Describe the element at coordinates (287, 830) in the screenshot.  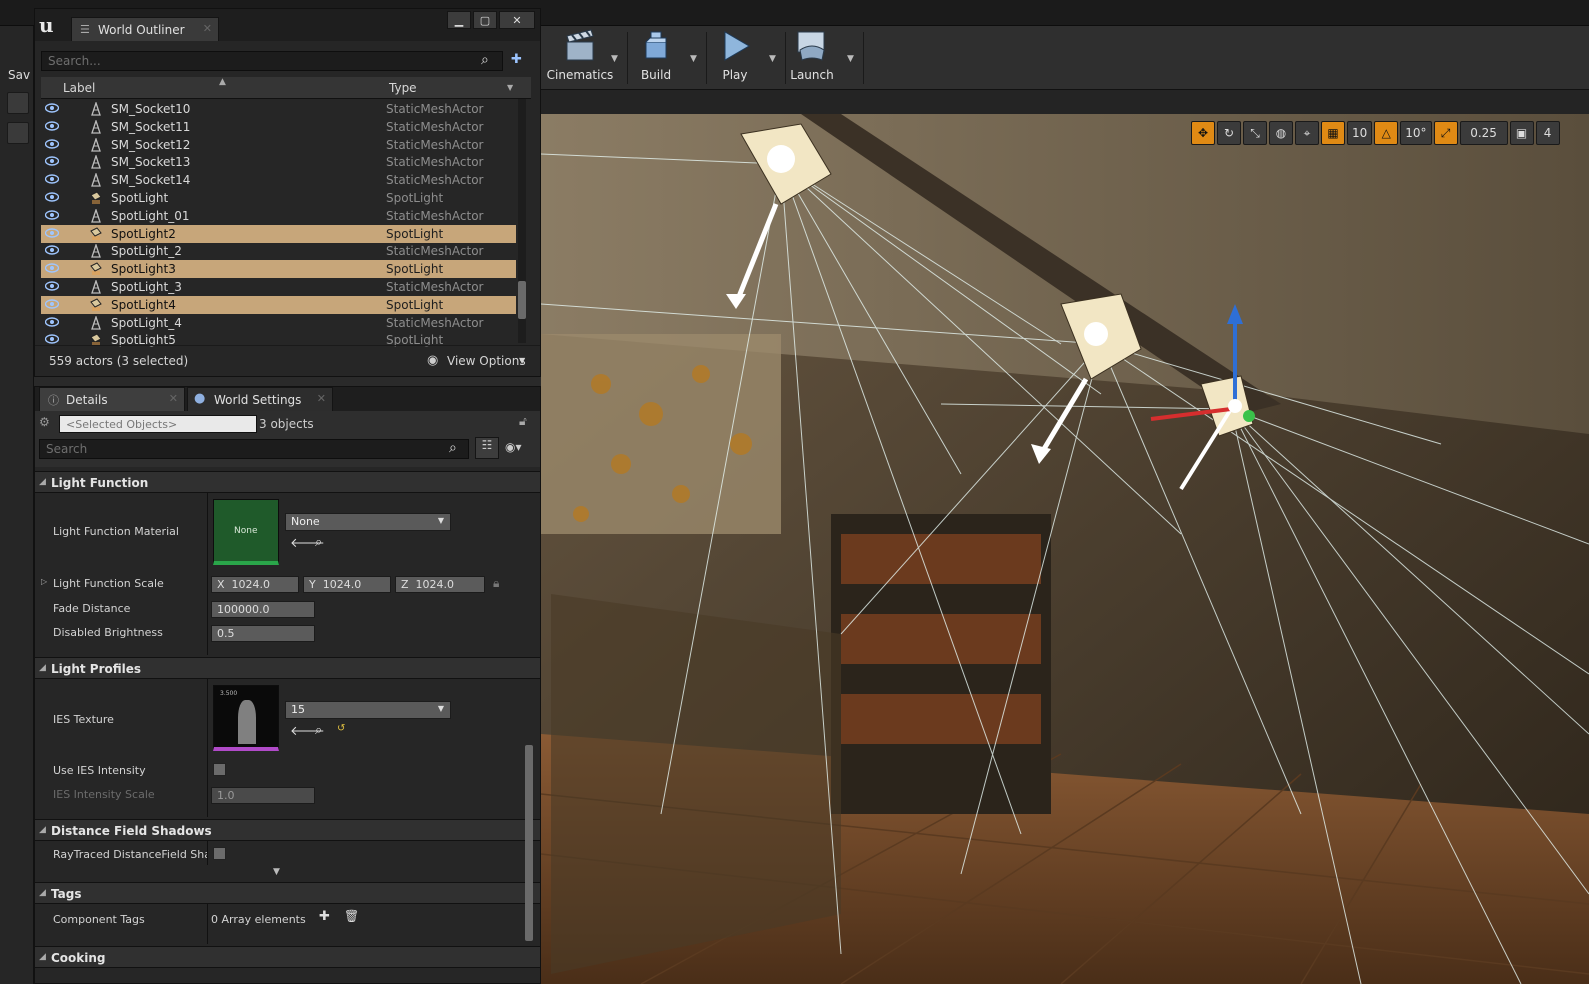
I see `section-distance-field-shadows: ◢ Distance Field Shadows` at that location.